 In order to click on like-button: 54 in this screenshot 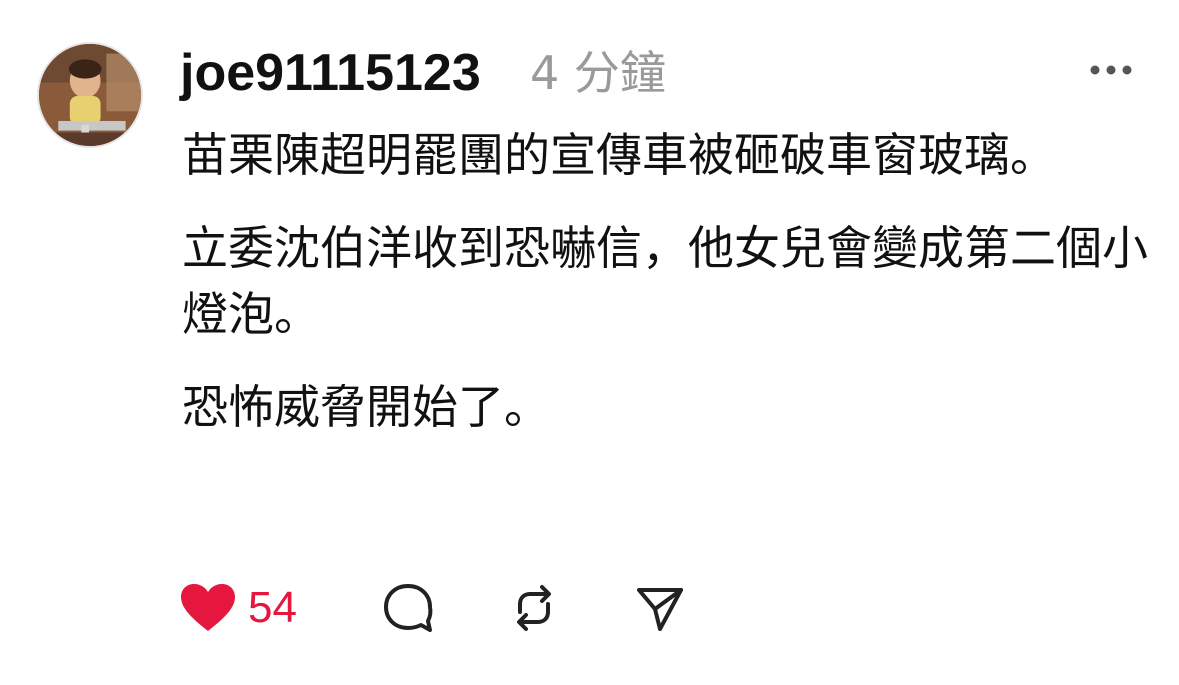, I will do `click(238, 608)`.